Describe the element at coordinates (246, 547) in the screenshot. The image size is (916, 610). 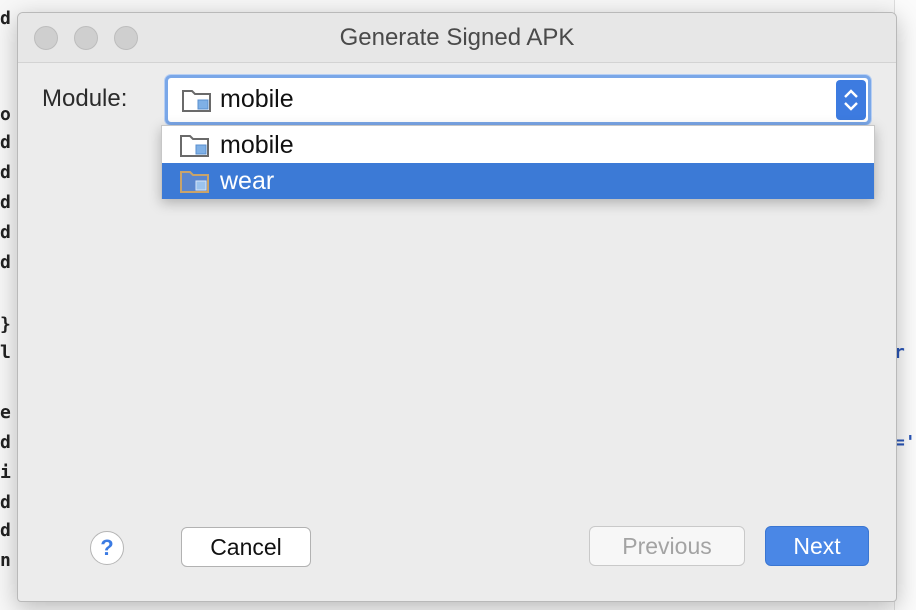
I see `cancel-button: Cancel` at that location.